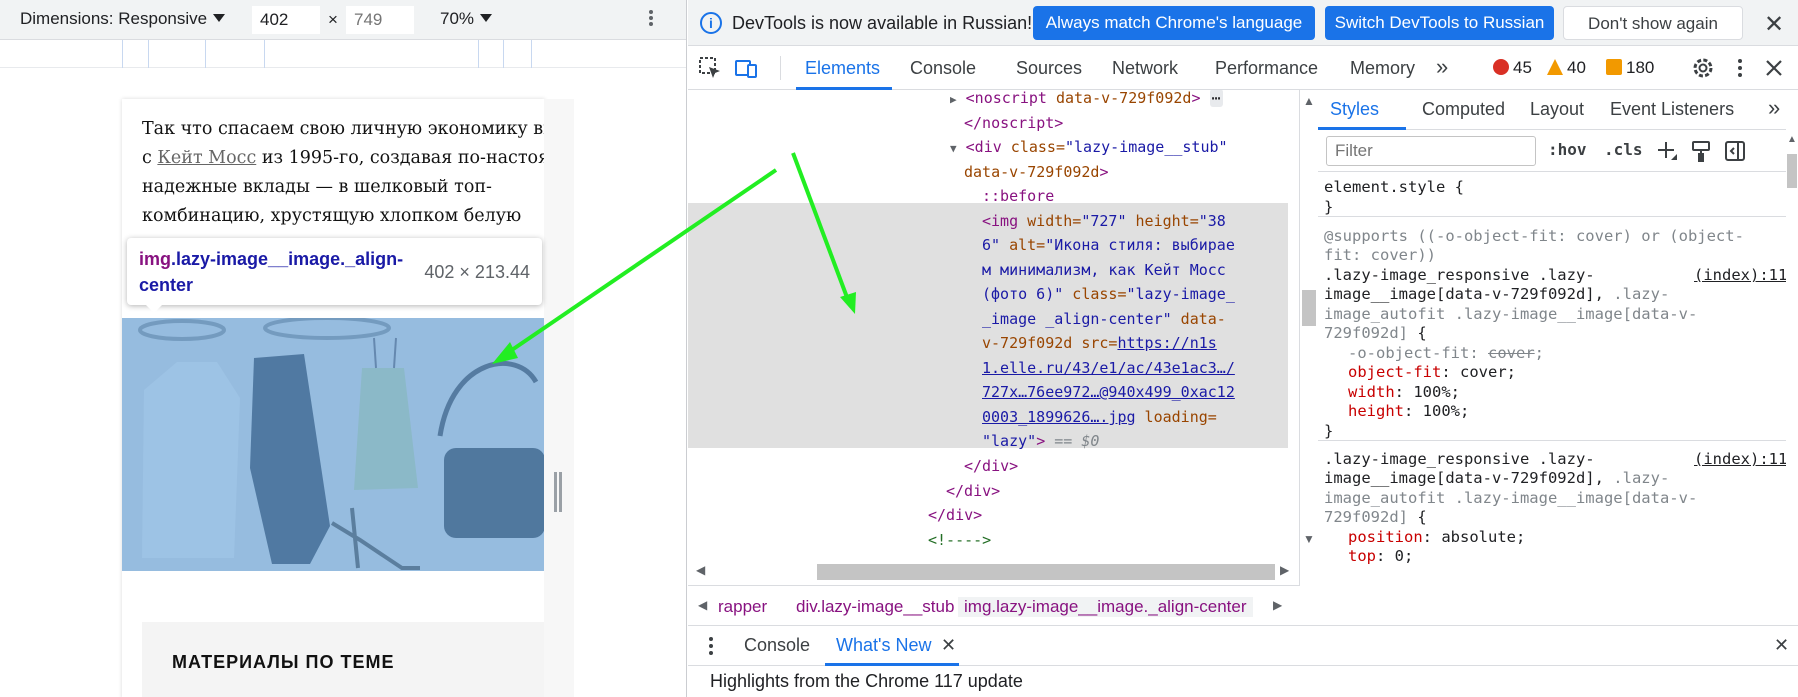 The height and width of the screenshot is (697, 1798). What do you see at coordinates (559, 492) in the screenshot?
I see `resize-handle` at bounding box center [559, 492].